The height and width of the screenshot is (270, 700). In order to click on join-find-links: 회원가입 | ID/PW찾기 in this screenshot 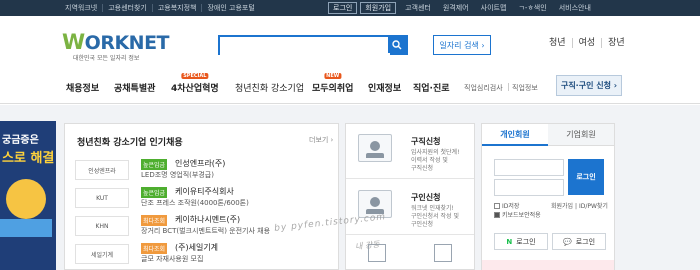, I will do `click(579, 205)`.